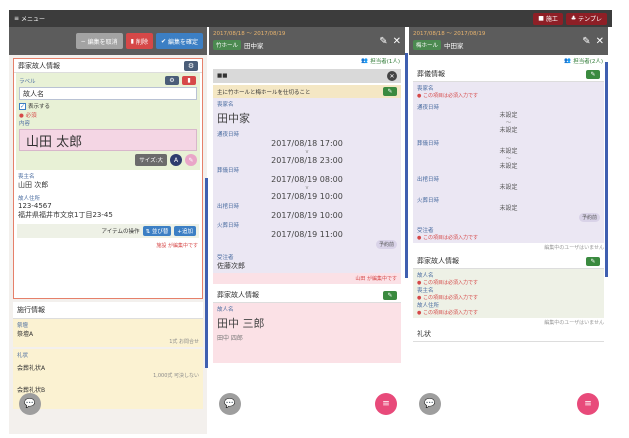 Image resolution: width=629 pixels, height=438 pixels. I want to click on family-name-field: 喪家名 この項目は必須入力です, so click(508, 91).